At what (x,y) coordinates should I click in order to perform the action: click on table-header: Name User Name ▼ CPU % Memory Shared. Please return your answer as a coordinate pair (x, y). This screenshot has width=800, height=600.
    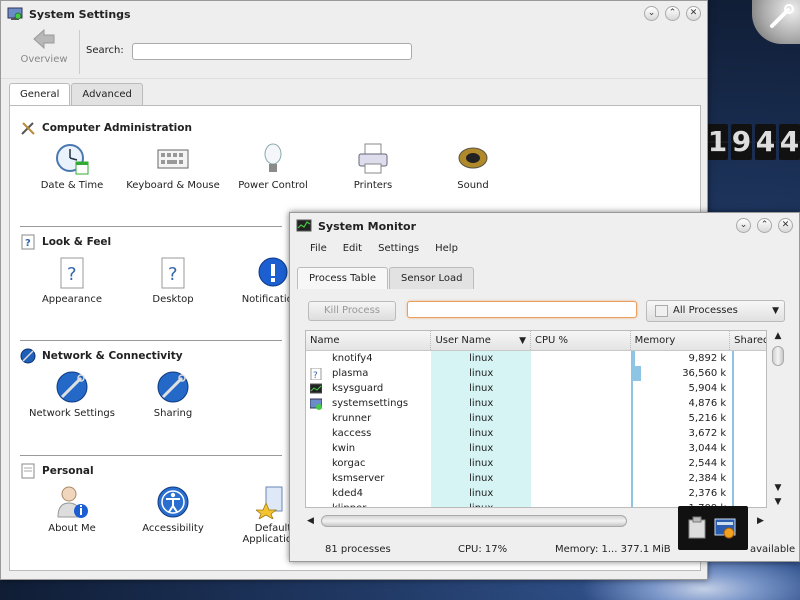
    Looking at the image, I should click on (536, 341).